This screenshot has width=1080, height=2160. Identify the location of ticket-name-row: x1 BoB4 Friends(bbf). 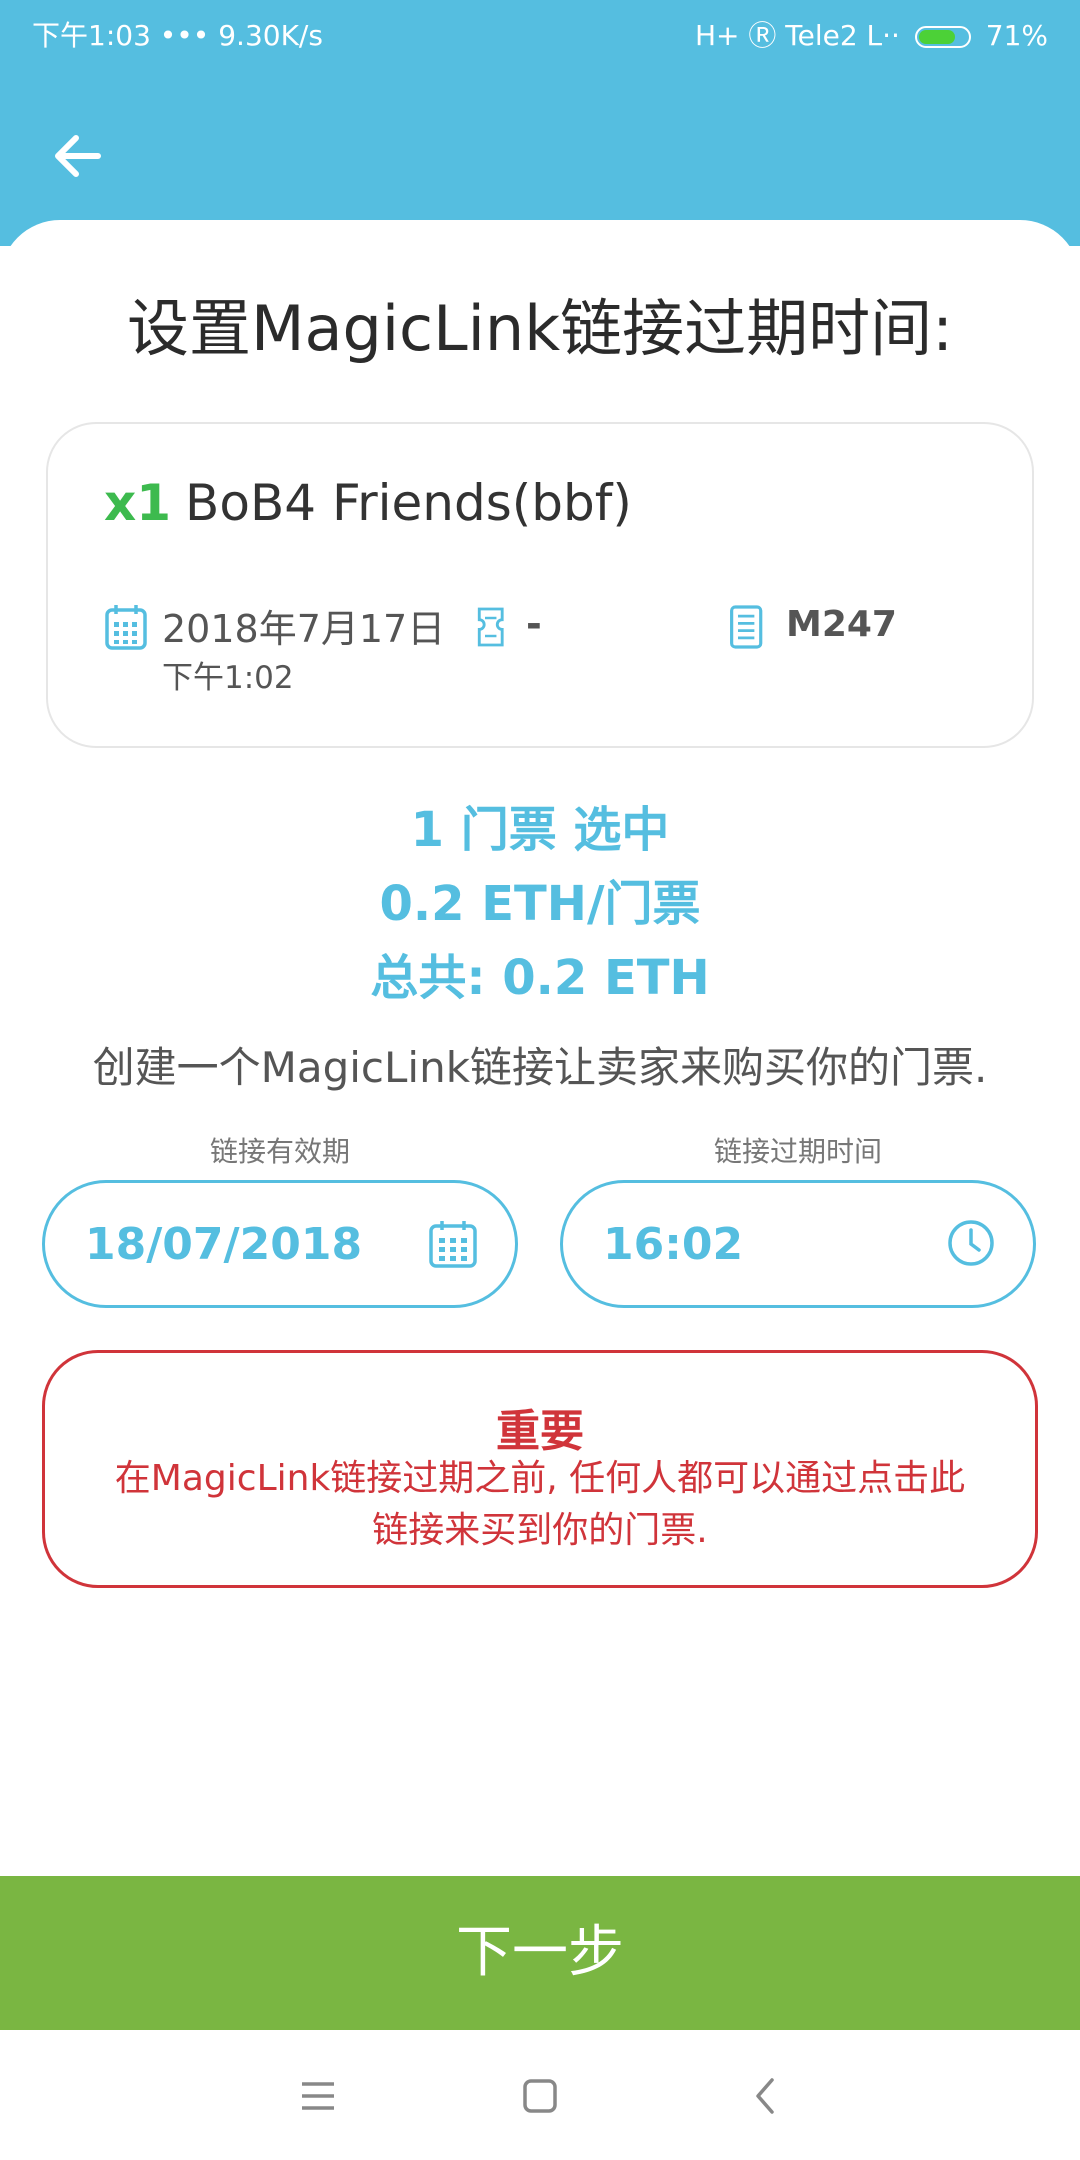
(368, 503).